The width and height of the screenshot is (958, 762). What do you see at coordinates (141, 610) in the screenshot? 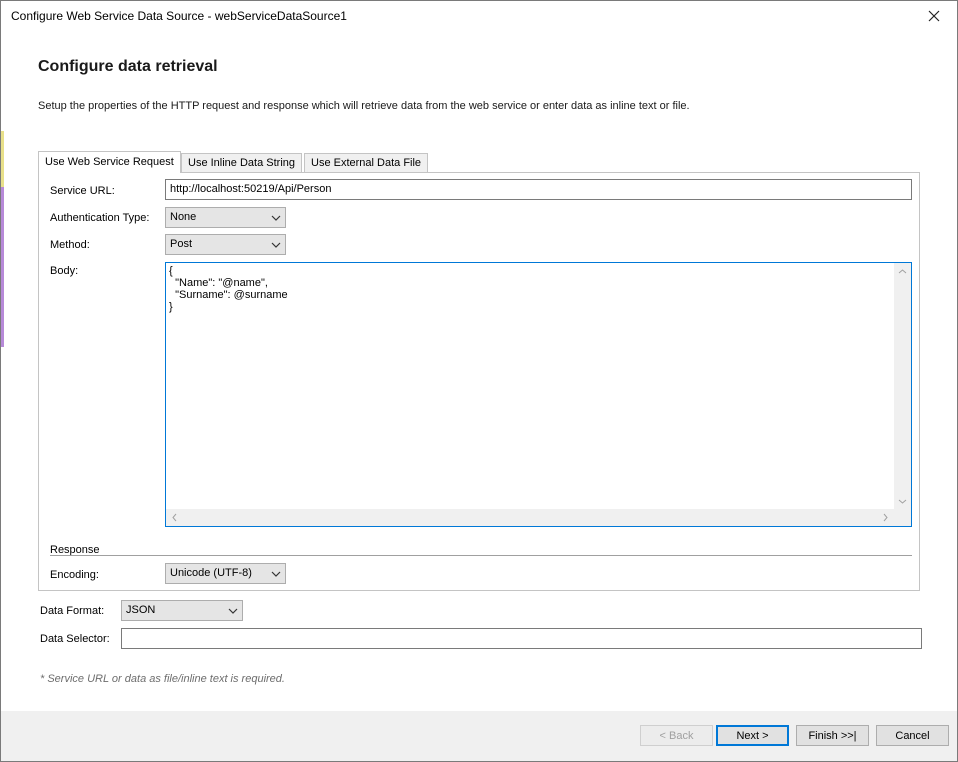
I see `data-format-value: JSON` at bounding box center [141, 610].